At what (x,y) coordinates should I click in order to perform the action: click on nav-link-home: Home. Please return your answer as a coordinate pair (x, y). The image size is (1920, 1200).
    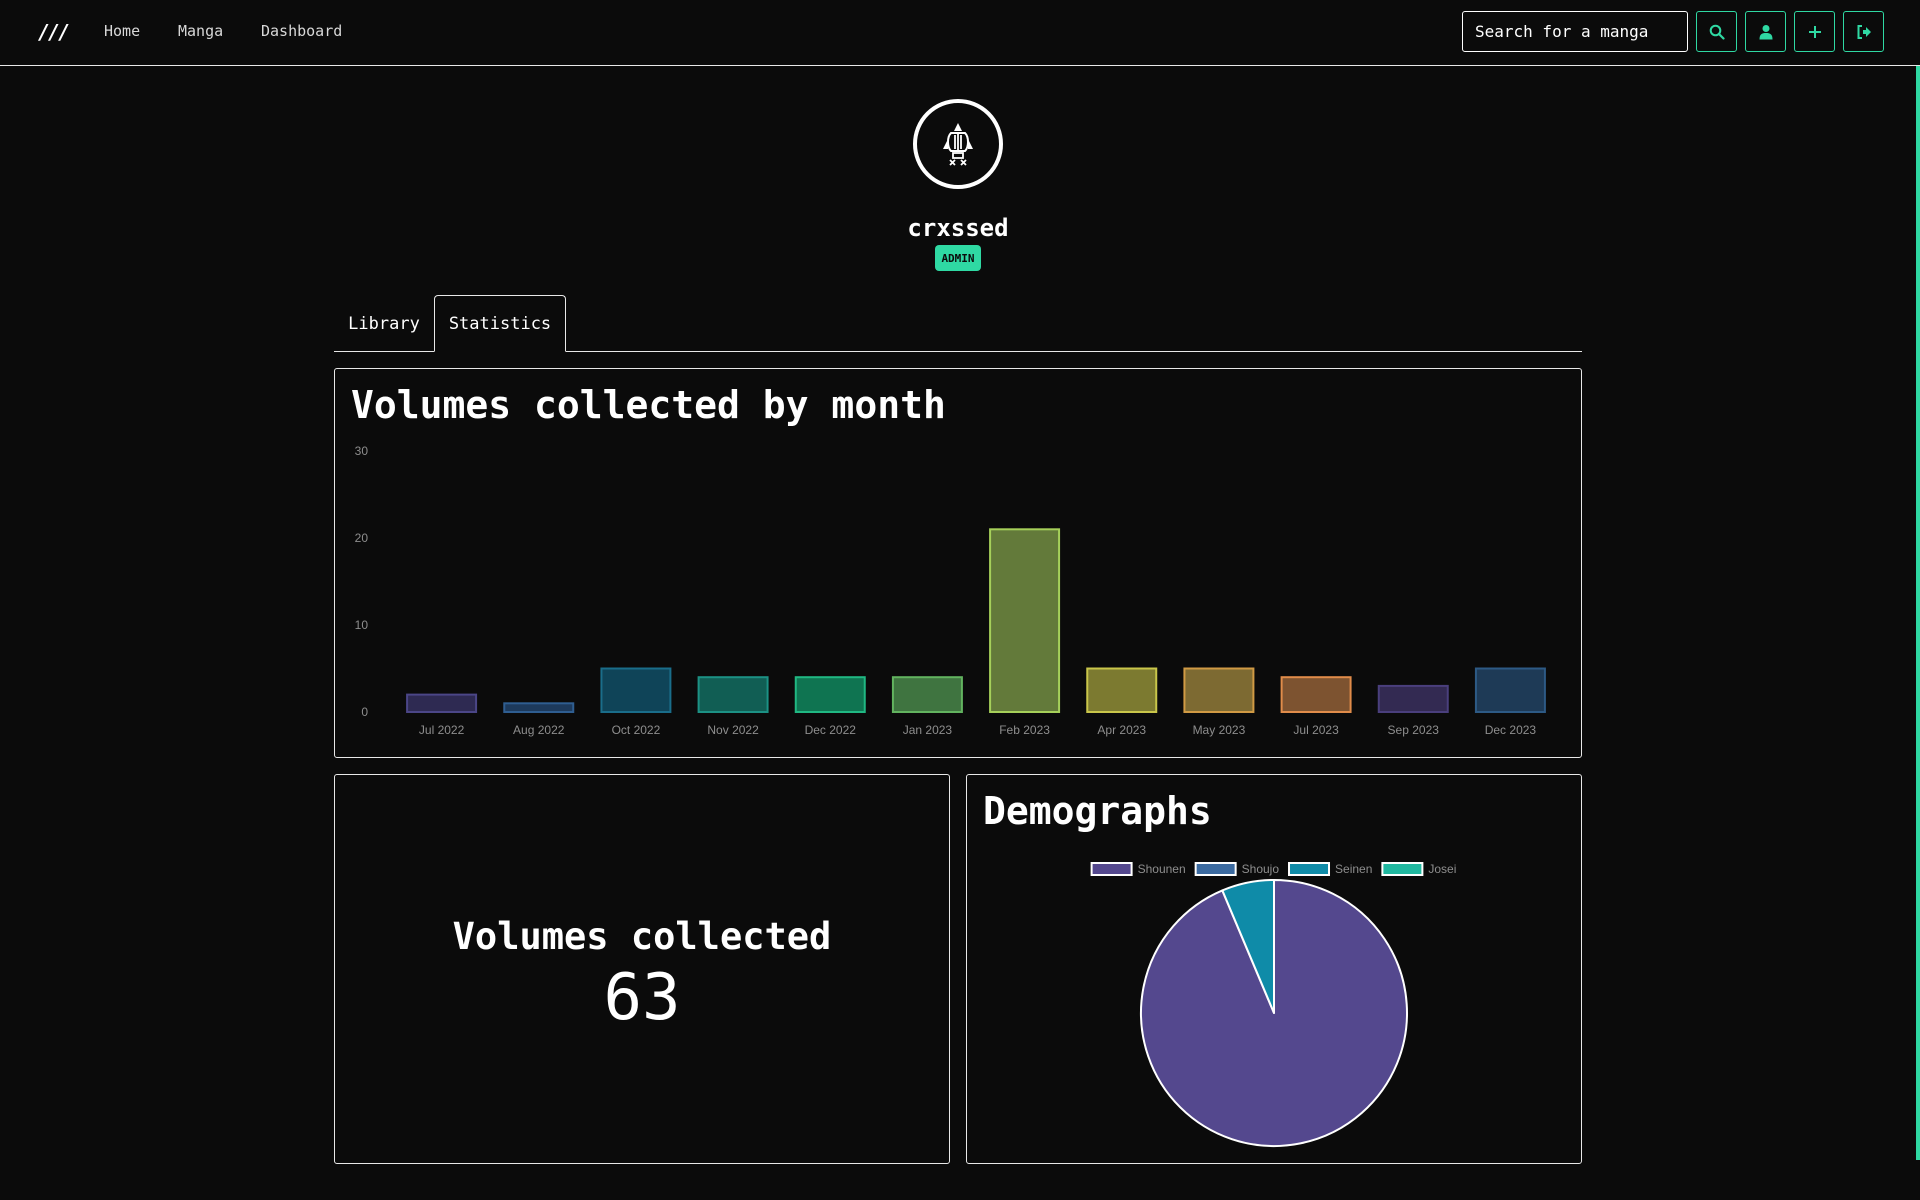
    Looking at the image, I should click on (122, 31).